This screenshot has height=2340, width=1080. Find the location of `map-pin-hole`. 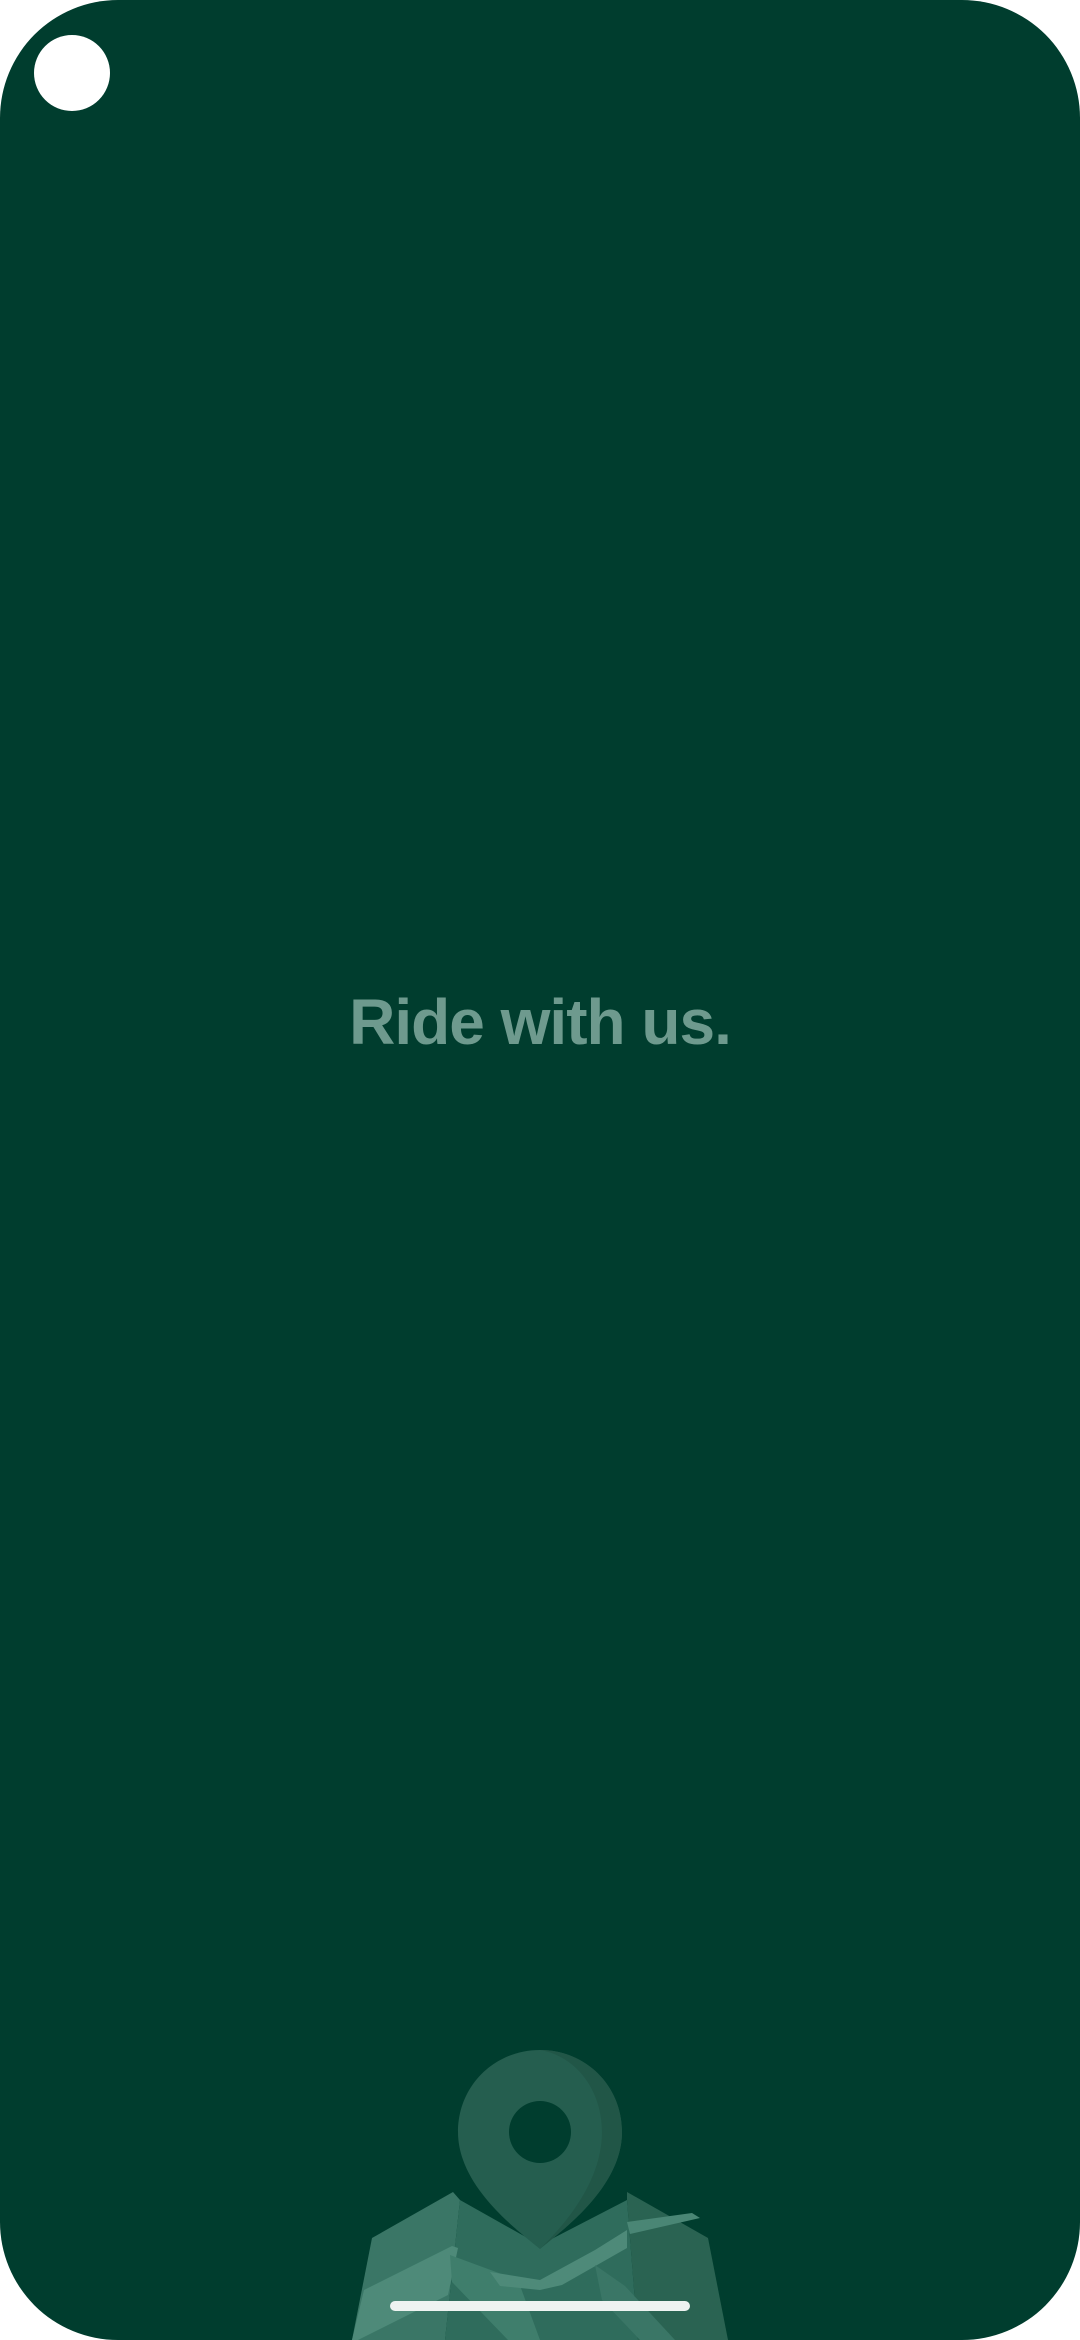

map-pin-hole is located at coordinates (540, 2132).